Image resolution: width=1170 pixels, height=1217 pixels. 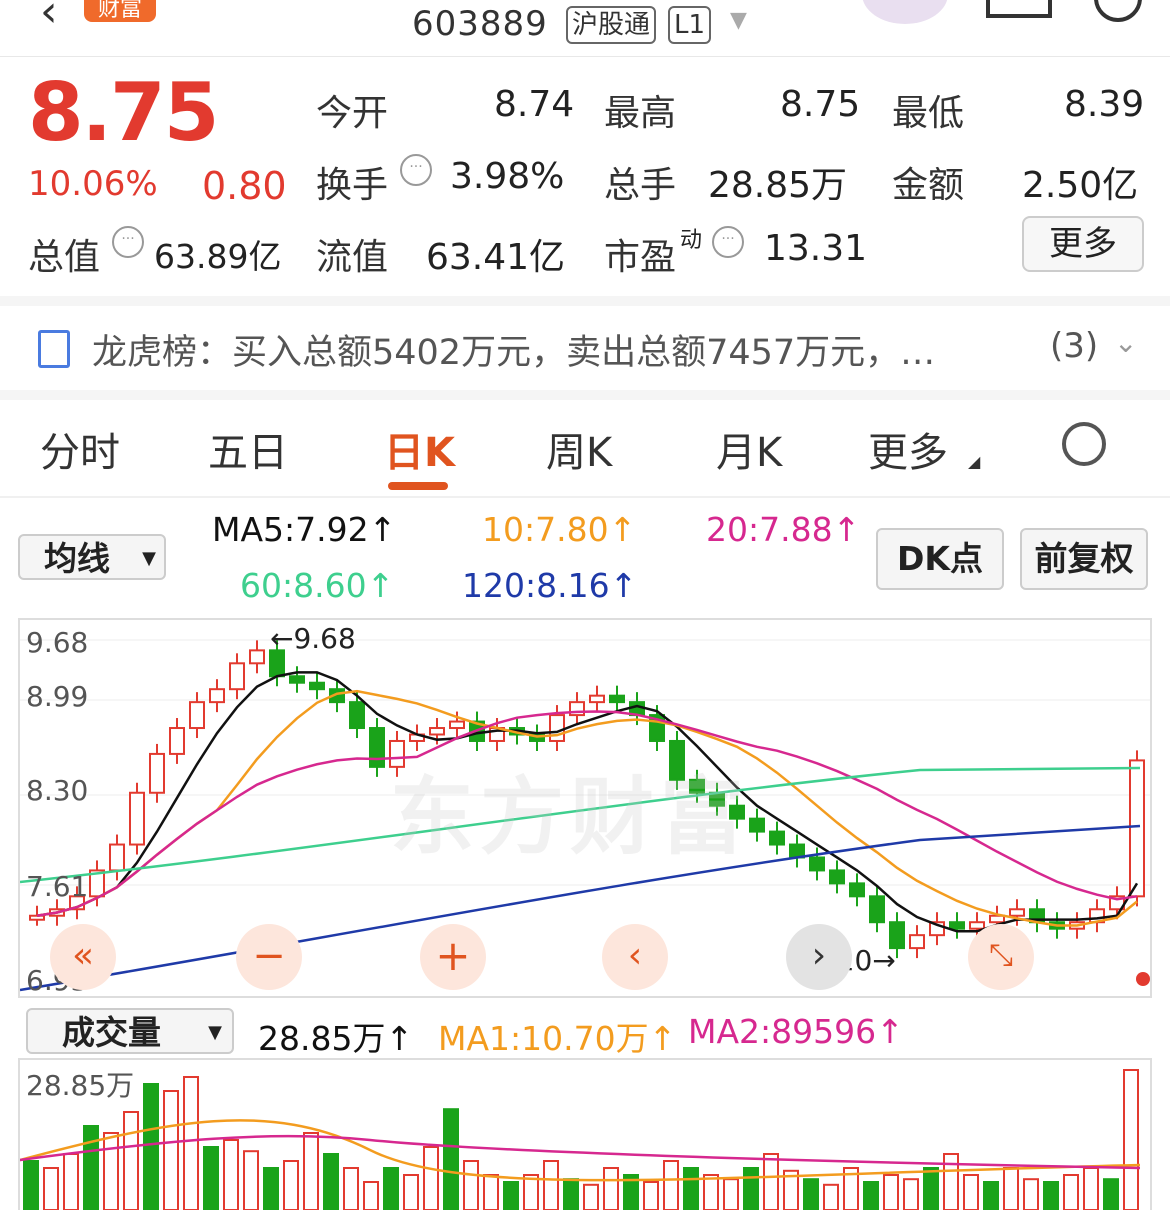 I want to click on back-icon: ‹, so click(x=49, y=18).